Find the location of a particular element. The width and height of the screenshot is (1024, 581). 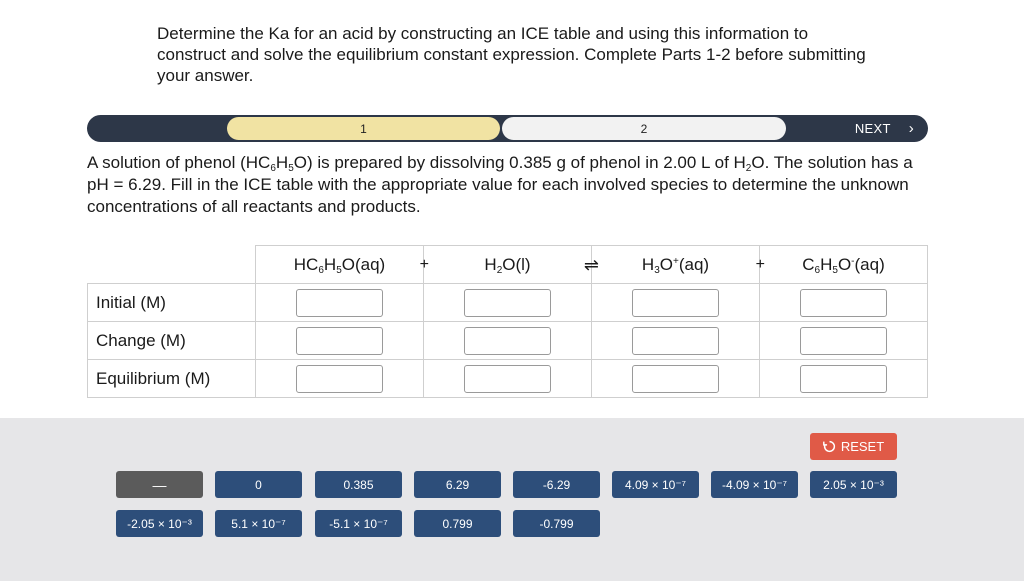

drop-target-change-water is located at coordinates (507, 340).